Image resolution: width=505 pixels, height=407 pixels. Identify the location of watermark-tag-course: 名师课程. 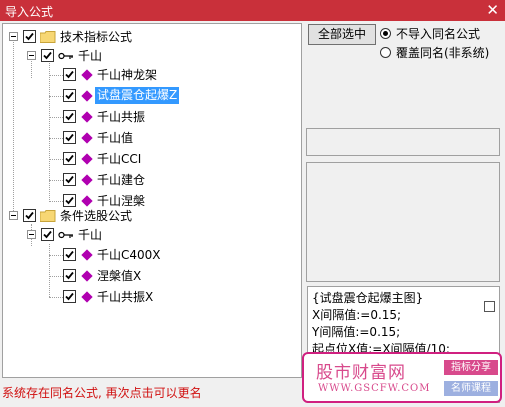
(471, 388).